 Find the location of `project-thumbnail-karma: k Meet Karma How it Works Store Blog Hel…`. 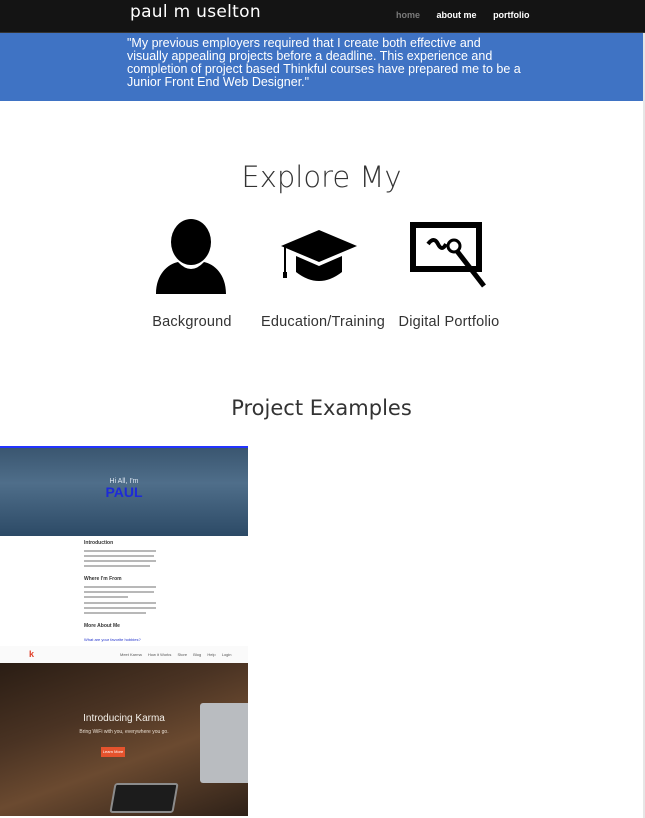

project-thumbnail-karma: k Meet Karma How it Works Store Blog Hel… is located at coordinates (124, 731).